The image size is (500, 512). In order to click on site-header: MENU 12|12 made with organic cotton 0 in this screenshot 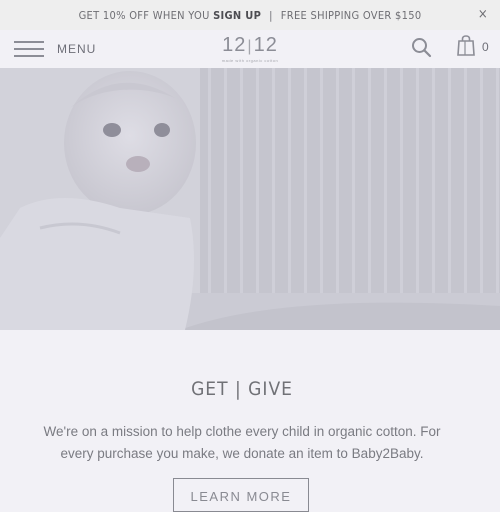, I will do `click(250, 49)`.